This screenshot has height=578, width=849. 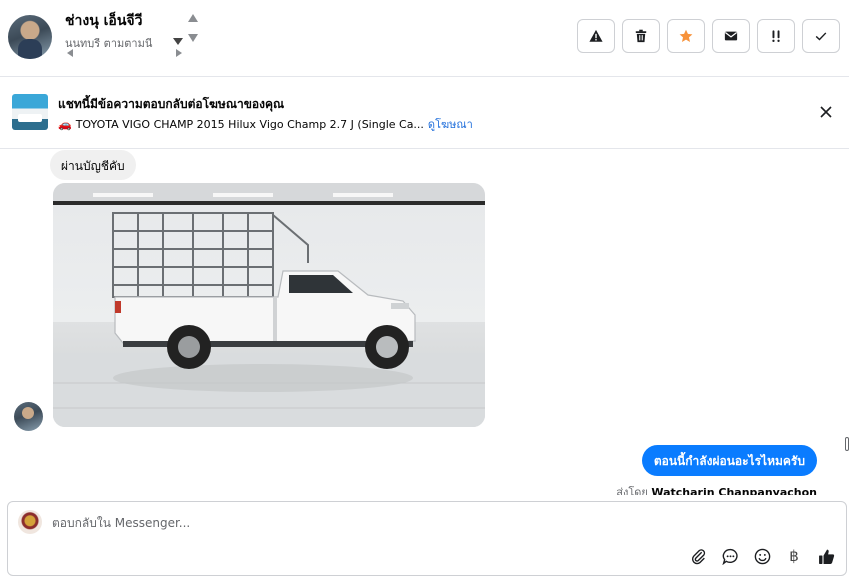 What do you see at coordinates (193, 38) in the screenshot?
I see `scroll-down-icon` at bounding box center [193, 38].